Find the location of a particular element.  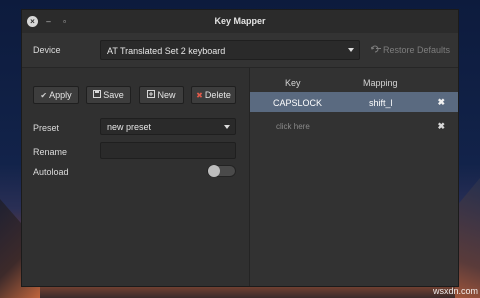

device-select: AT Translated Set 2 keyboard is located at coordinates (230, 50).